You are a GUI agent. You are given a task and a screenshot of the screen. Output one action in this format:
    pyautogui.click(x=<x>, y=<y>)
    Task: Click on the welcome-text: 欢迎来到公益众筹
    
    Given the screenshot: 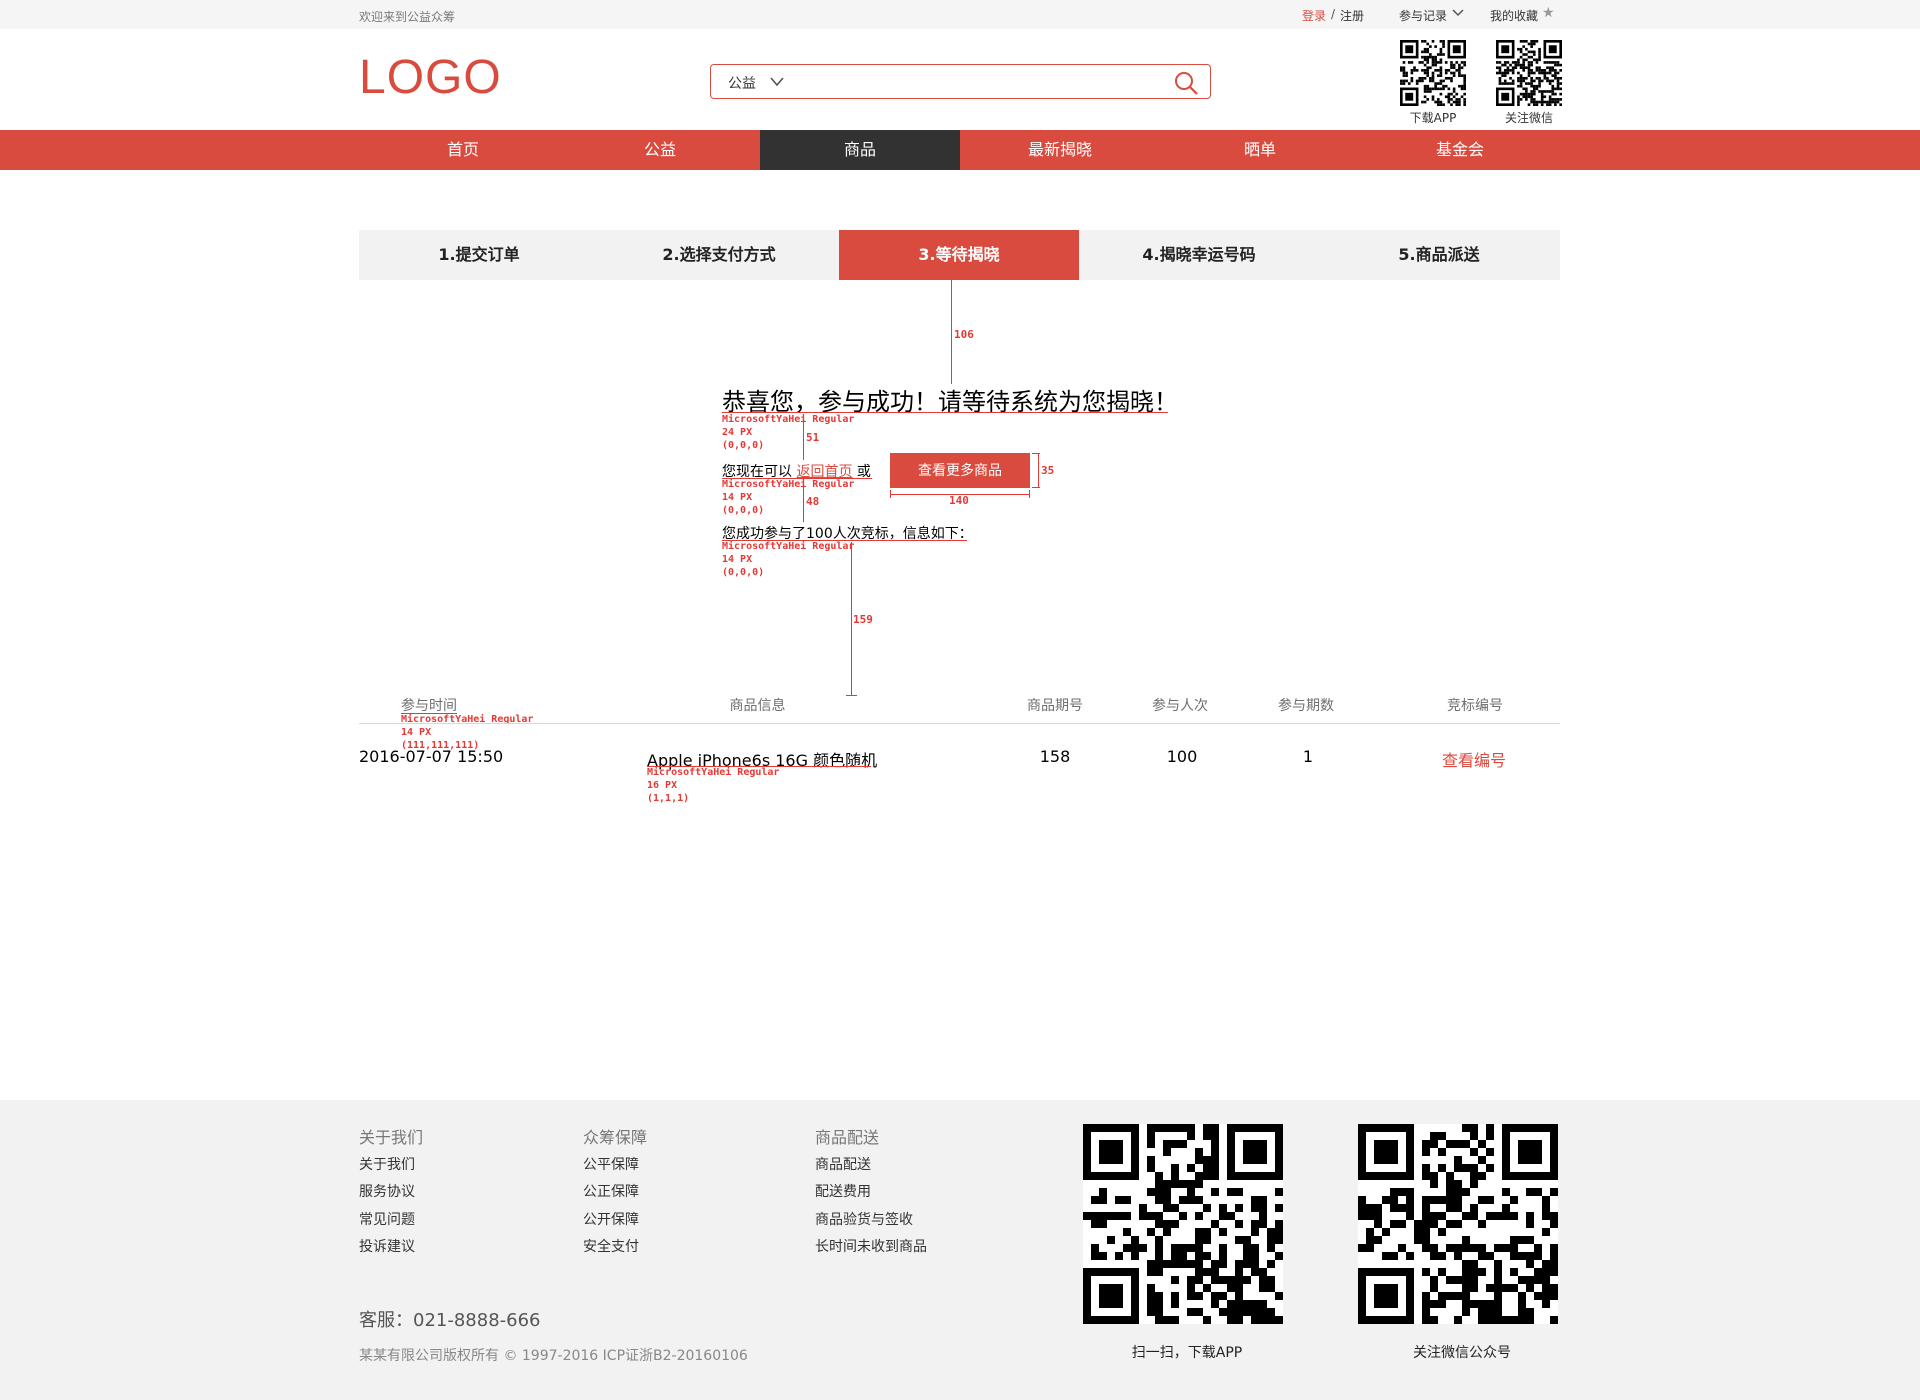 What is the action you would take?
    pyautogui.click(x=407, y=17)
    